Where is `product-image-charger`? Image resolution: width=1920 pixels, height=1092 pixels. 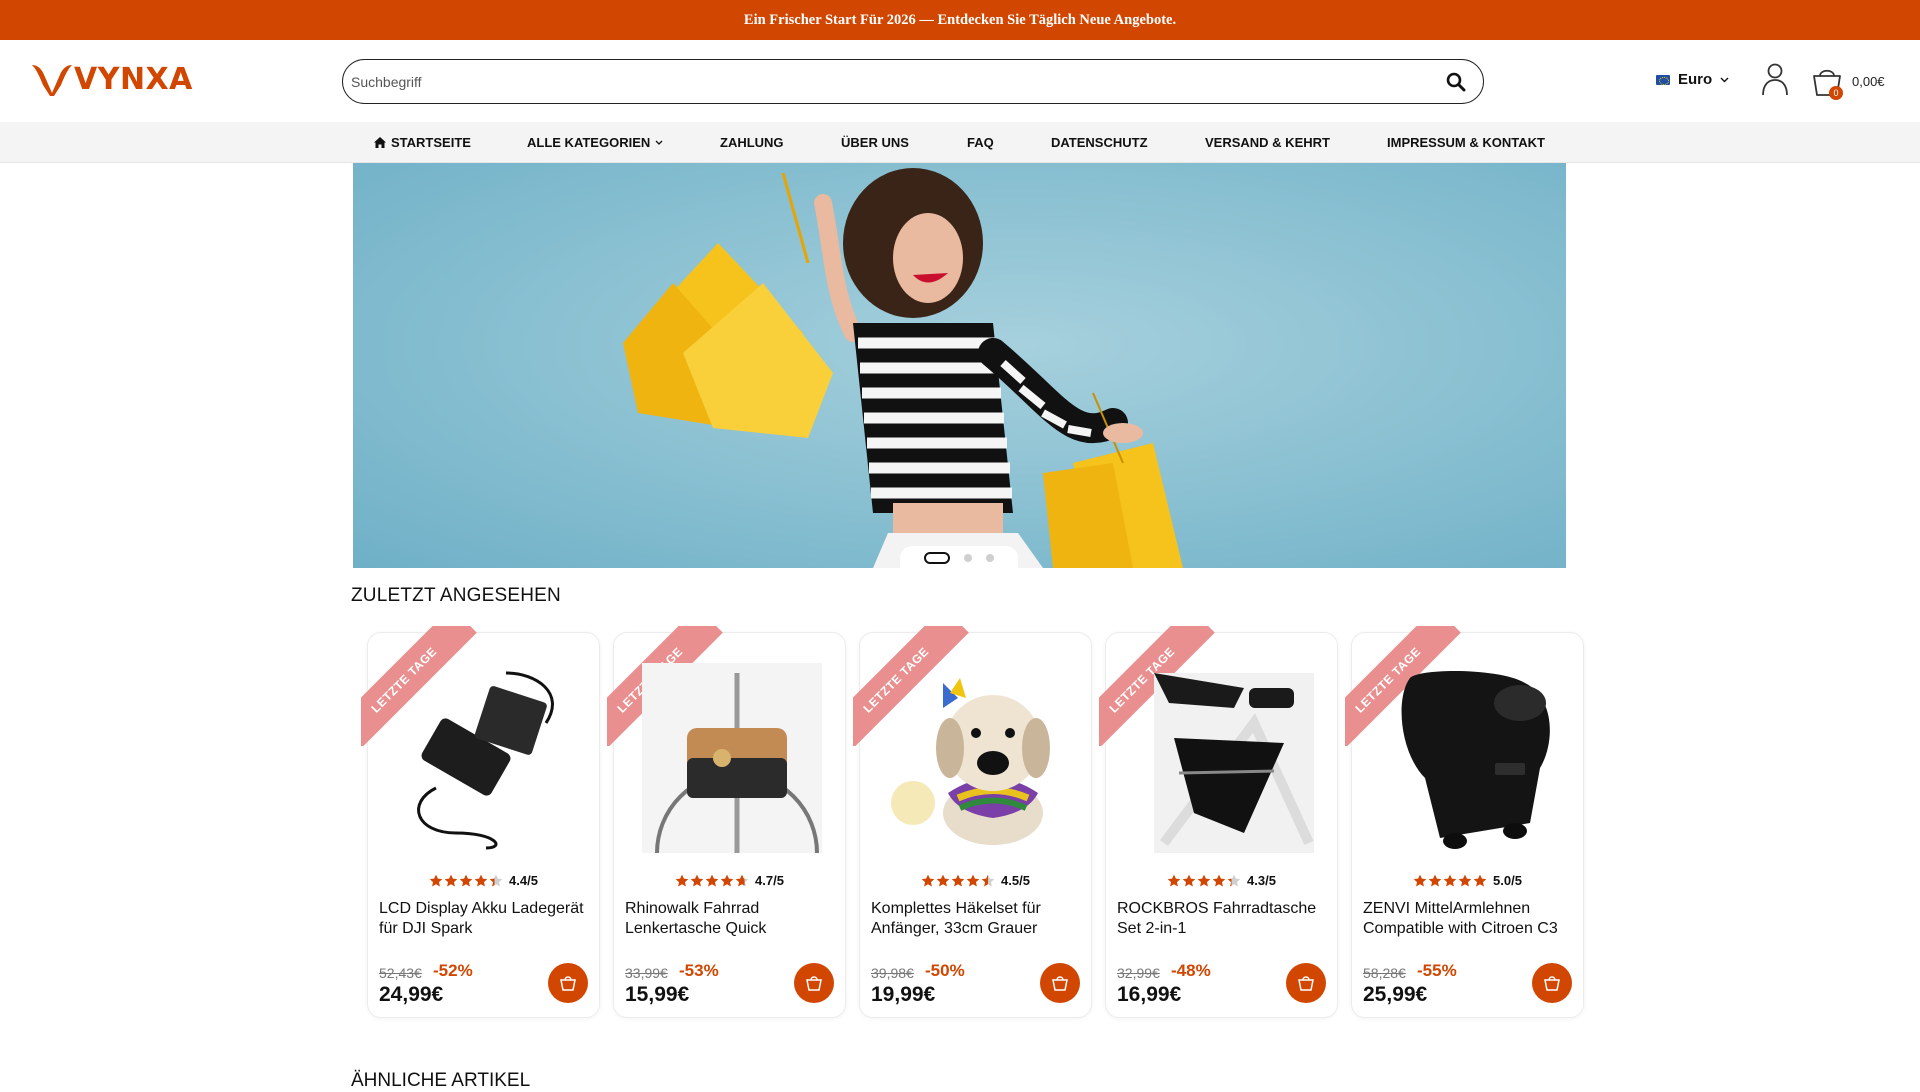
product-image-charger is located at coordinates (485, 760).